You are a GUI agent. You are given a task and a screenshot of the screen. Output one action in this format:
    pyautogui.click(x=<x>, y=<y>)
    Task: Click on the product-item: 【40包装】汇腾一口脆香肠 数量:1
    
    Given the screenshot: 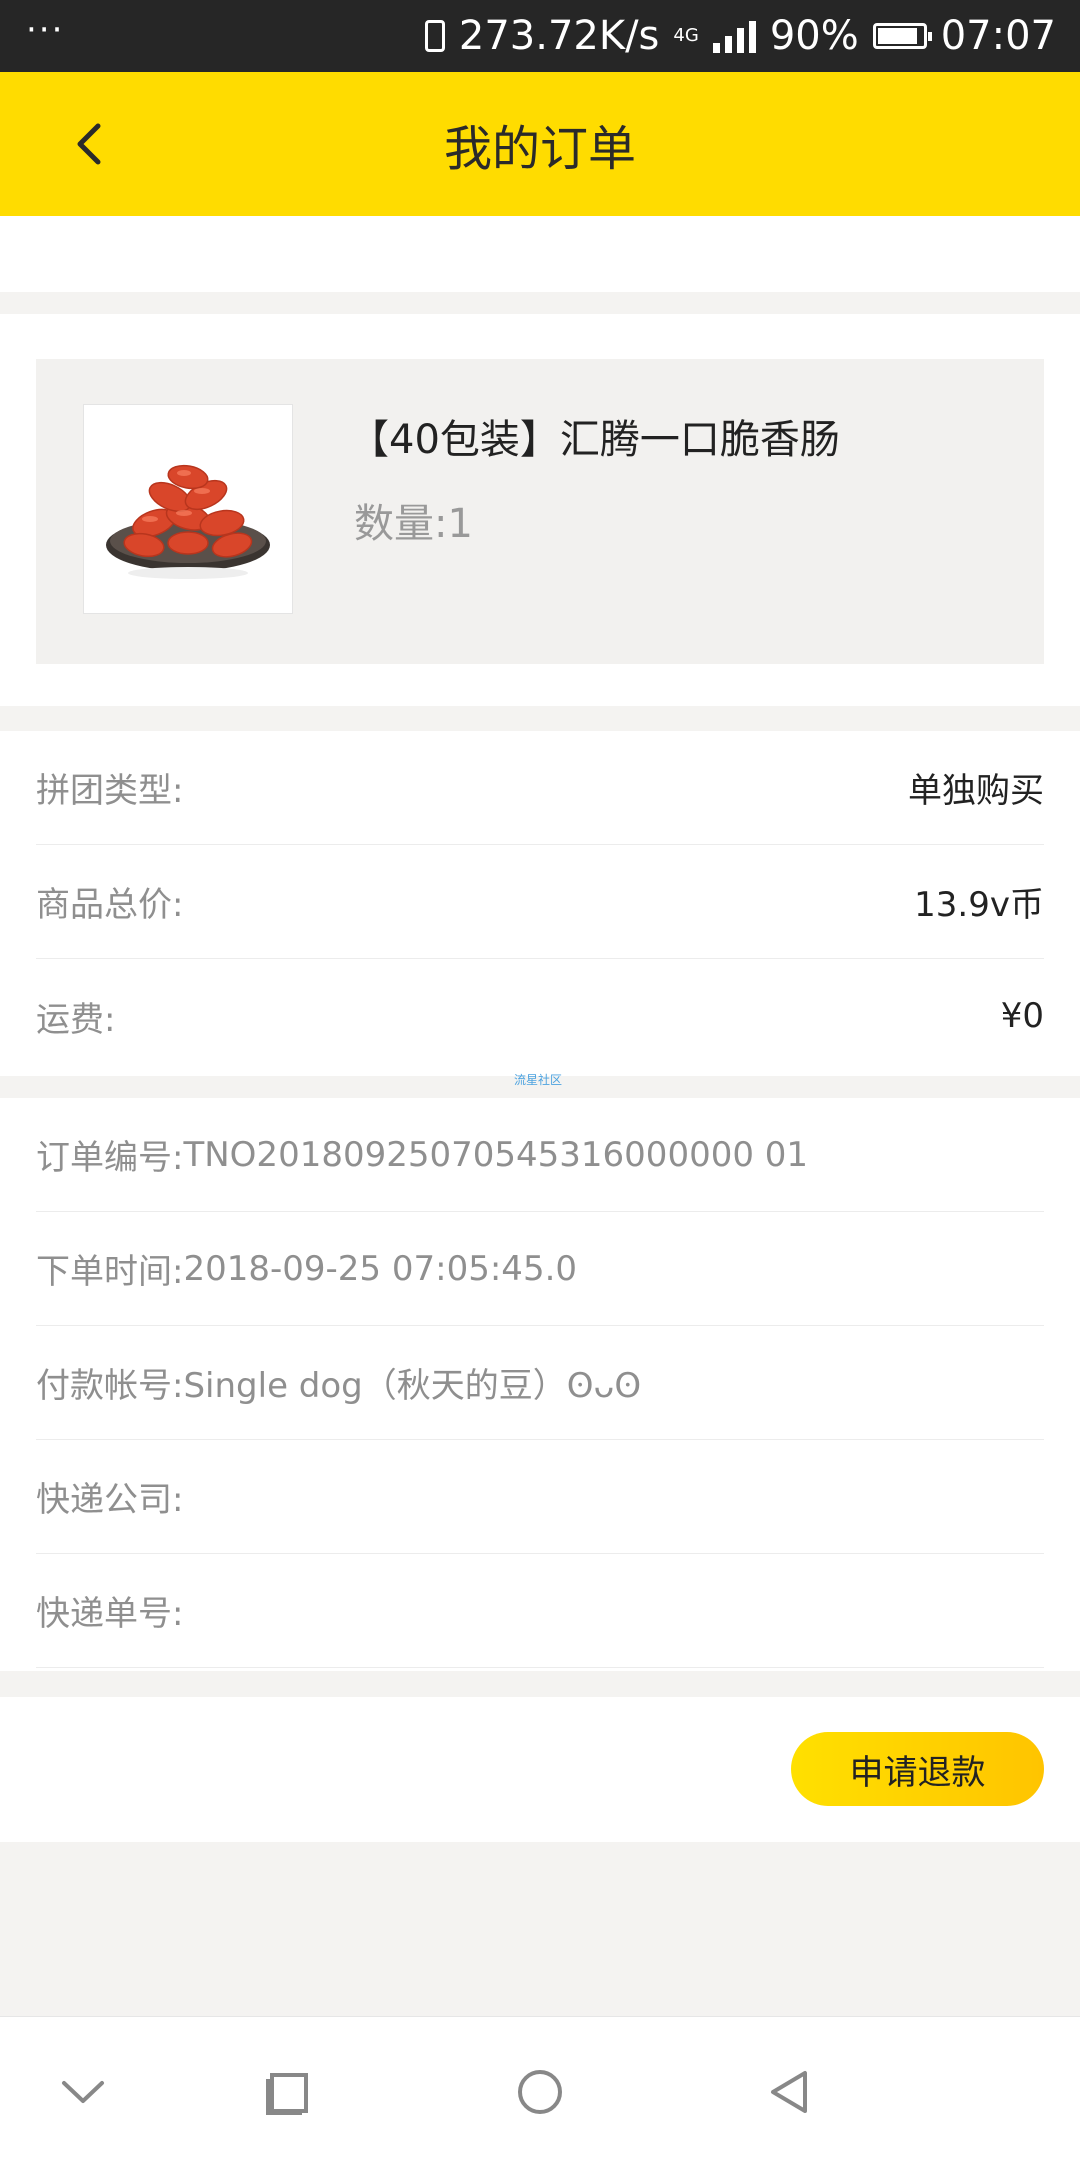 What is the action you would take?
    pyautogui.click(x=540, y=511)
    